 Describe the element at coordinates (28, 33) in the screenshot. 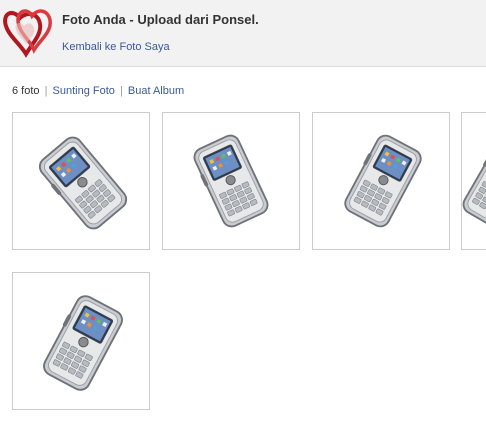

I see `hearts-icon` at that location.